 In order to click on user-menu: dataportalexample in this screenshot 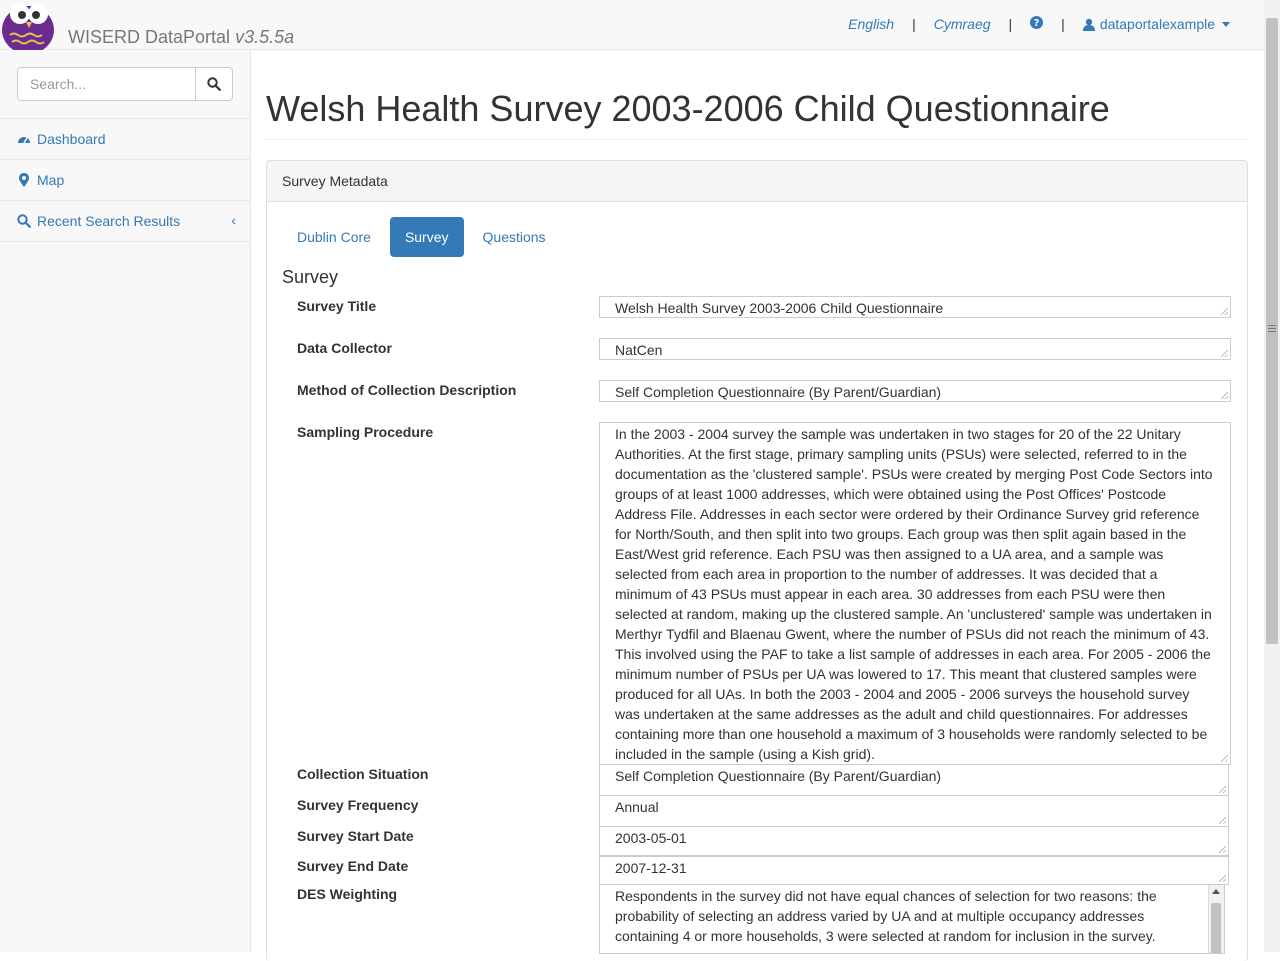, I will do `click(1156, 24)`.